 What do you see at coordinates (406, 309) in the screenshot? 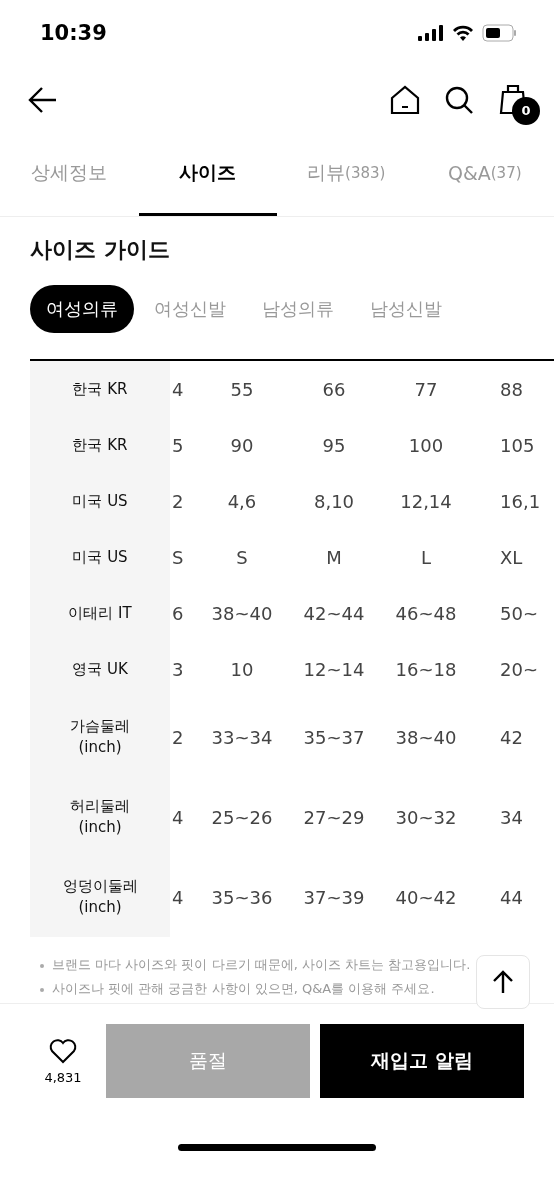
I see `category-chip: 남성신발` at bounding box center [406, 309].